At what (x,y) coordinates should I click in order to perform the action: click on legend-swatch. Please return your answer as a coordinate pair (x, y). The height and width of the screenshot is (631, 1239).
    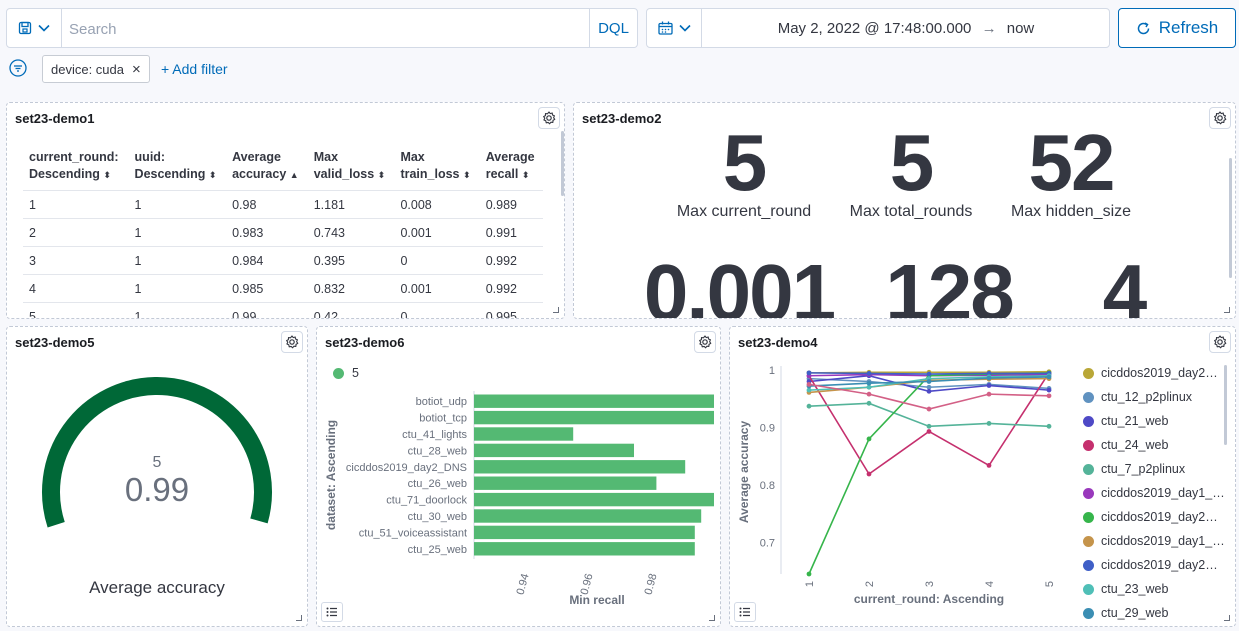
    Looking at the image, I should click on (1088, 517).